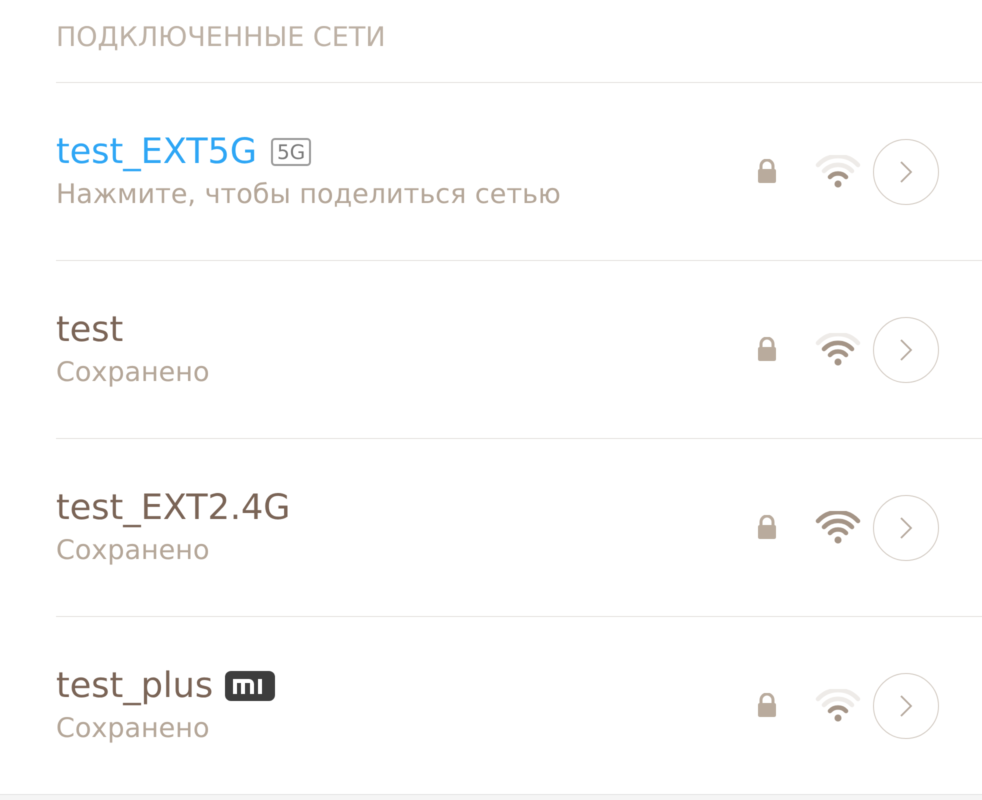 The image size is (982, 800). Describe the element at coordinates (221, 36) in the screenshot. I see `section-title: ПОДКЛЮЧЕННЫЕ СЕТИ` at that location.